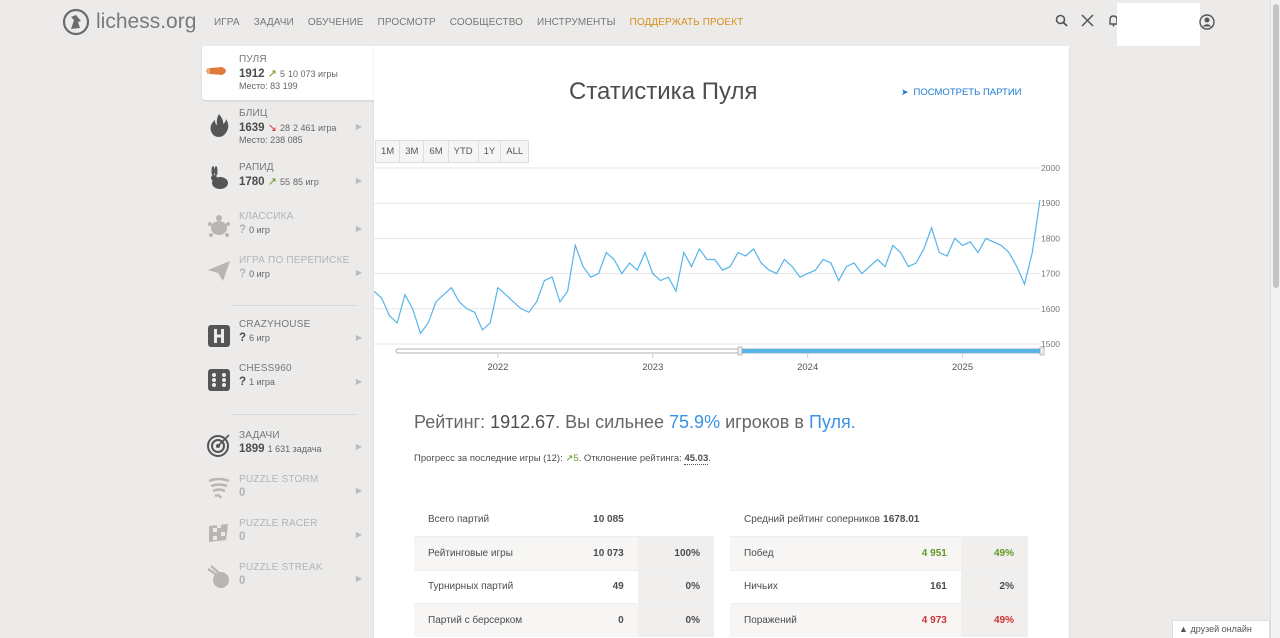 The height and width of the screenshot is (638, 1280). What do you see at coordinates (1207, 22) in the screenshot?
I see `user-icon` at bounding box center [1207, 22].